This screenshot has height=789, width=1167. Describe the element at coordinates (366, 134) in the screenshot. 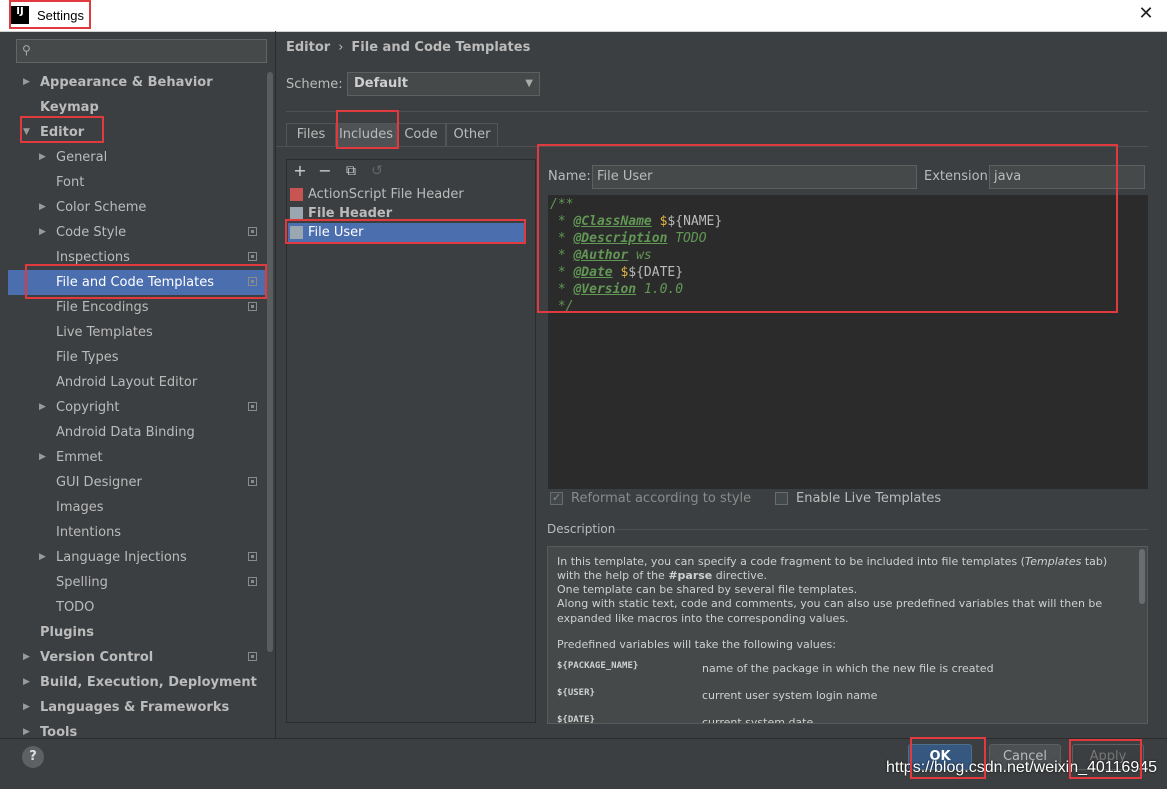

I see `tab-includes: Includes` at that location.